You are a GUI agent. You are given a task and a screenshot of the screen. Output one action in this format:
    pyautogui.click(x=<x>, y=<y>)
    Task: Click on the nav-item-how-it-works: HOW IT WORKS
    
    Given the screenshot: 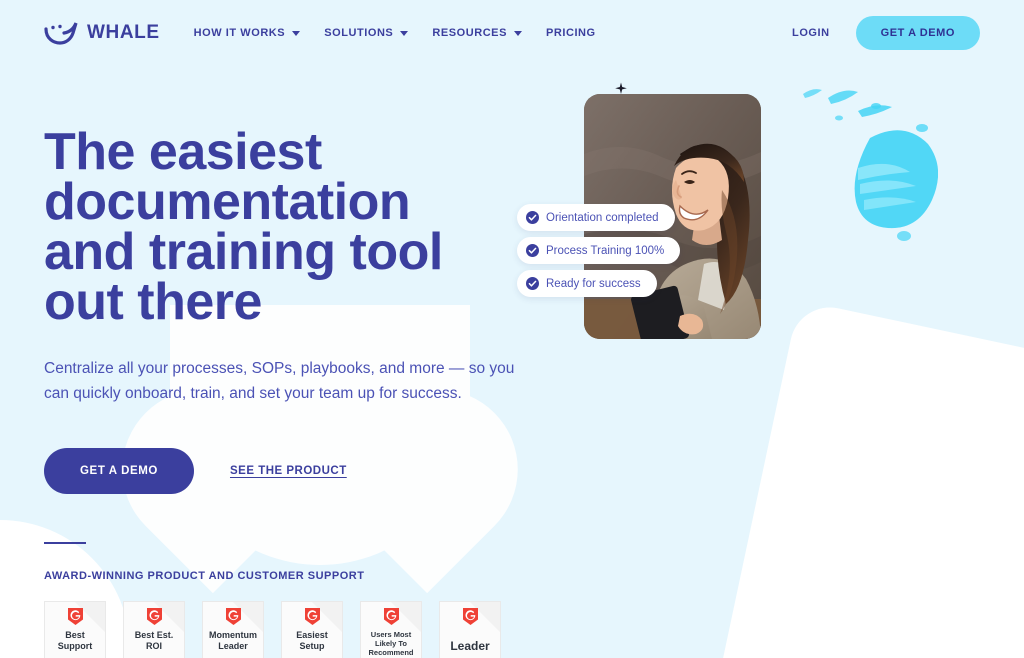 What is the action you would take?
    pyautogui.click(x=247, y=33)
    